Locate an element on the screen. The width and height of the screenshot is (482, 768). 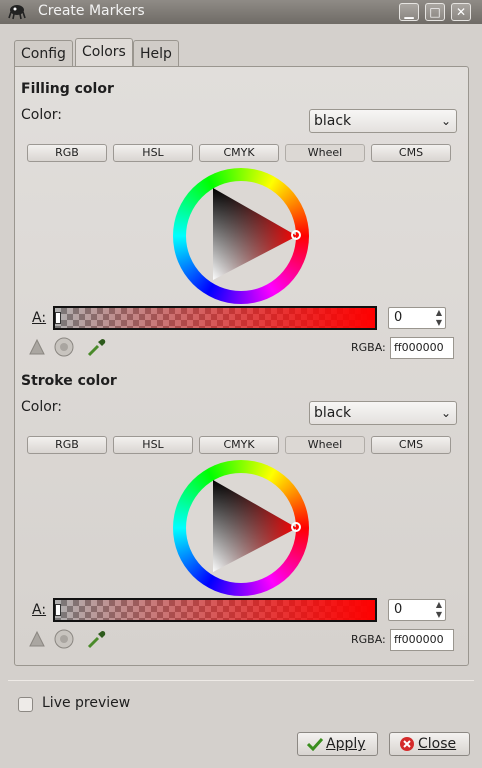
title-bar: Create Markers ▁ □ ✕ is located at coordinates (241, 12).